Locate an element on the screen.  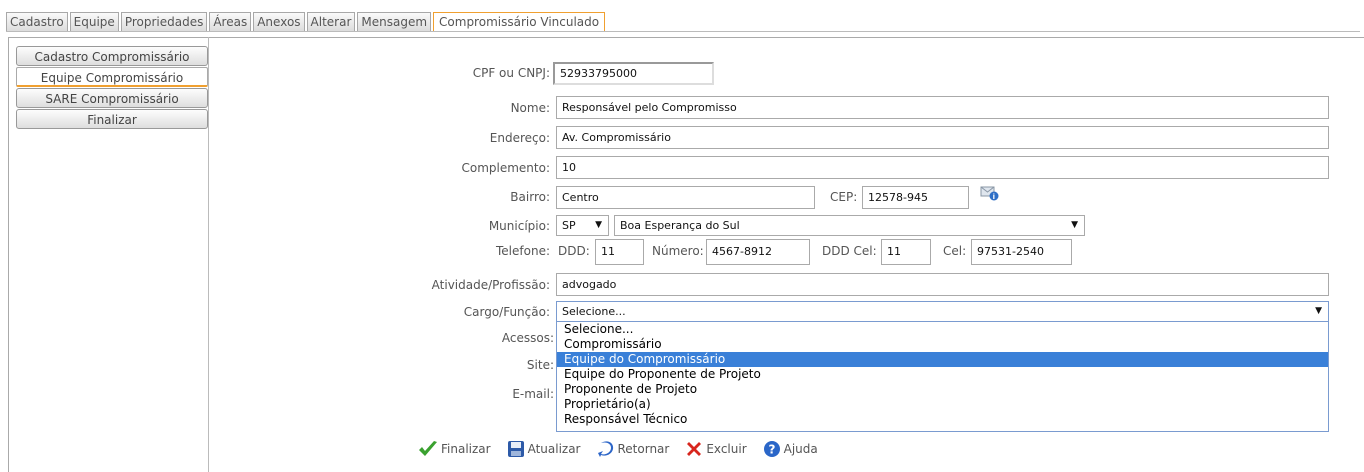
telefone-label: Telefone: is located at coordinates (523, 251).